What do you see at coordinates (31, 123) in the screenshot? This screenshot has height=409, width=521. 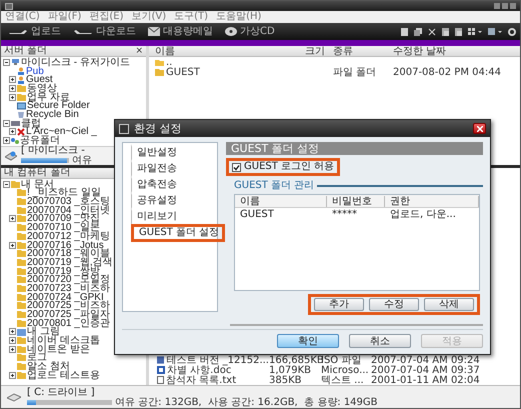 I see `tree-item: 클럽` at bounding box center [31, 123].